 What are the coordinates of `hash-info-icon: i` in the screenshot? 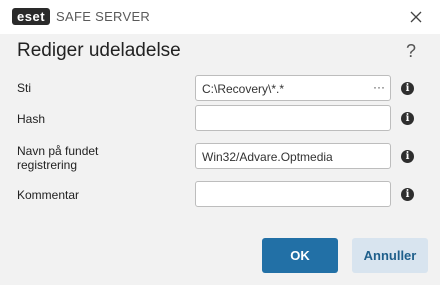 It's located at (407, 118).